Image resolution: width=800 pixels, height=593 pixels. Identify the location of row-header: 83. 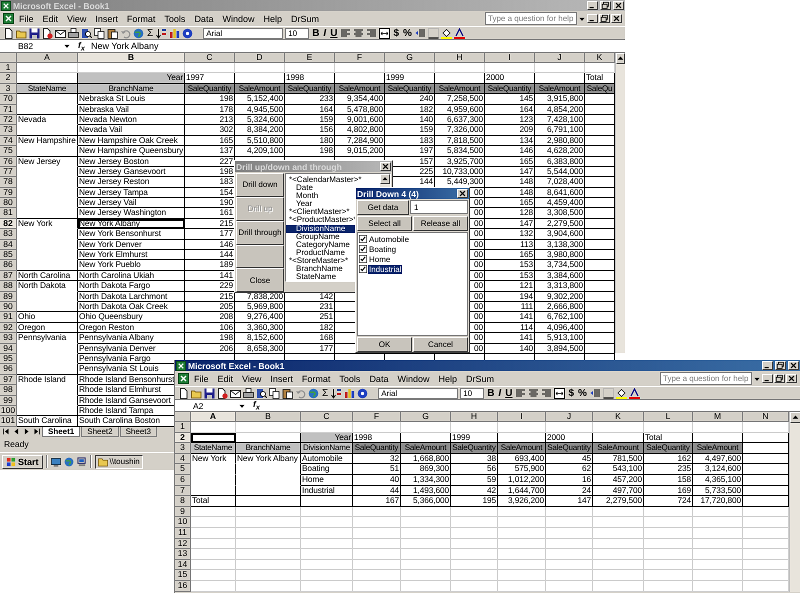
(8, 234).